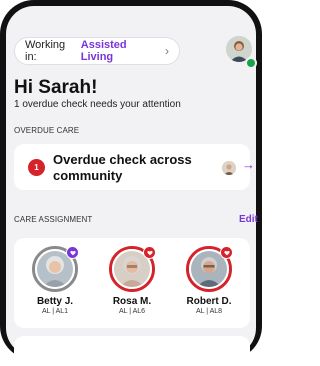  Describe the element at coordinates (56, 87) in the screenshot. I see `page-title: Hi Sarah!` at that location.